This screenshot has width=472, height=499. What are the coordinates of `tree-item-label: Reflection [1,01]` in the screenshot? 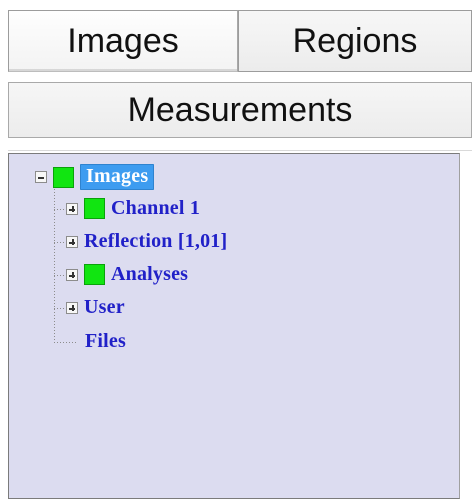 It's located at (155, 241).